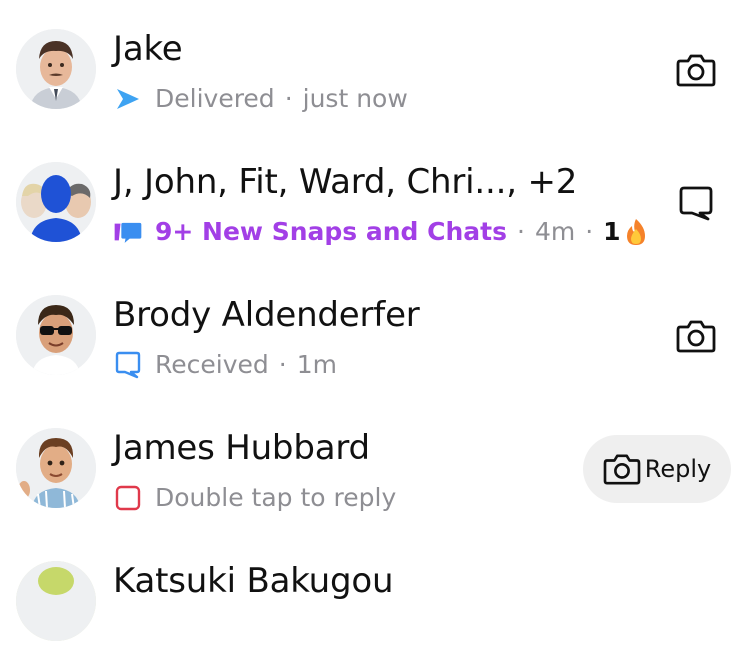 This screenshot has height=665, width=750. Describe the element at coordinates (276, 497) in the screenshot. I see `status-text: Double tap to reply` at that location.